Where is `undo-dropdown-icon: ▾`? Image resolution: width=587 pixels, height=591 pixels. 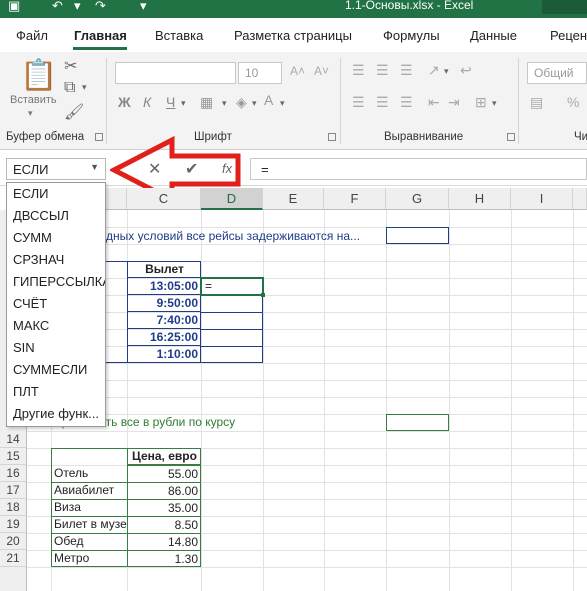 undo-dropdown-icon: ▾ is located at coordinates (77, 7).